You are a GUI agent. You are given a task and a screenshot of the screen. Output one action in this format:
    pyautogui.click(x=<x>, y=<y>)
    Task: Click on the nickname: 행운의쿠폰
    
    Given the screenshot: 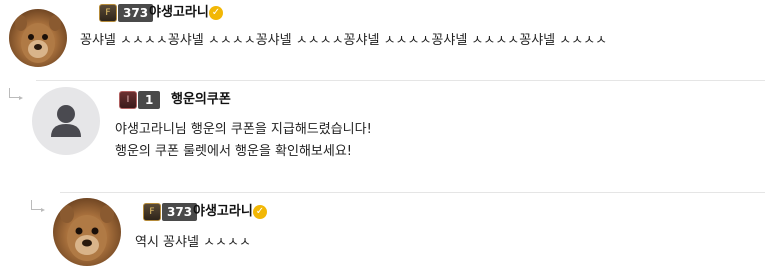 What is the action you would take?
    pyautogui.click(x=201, y=100)
    